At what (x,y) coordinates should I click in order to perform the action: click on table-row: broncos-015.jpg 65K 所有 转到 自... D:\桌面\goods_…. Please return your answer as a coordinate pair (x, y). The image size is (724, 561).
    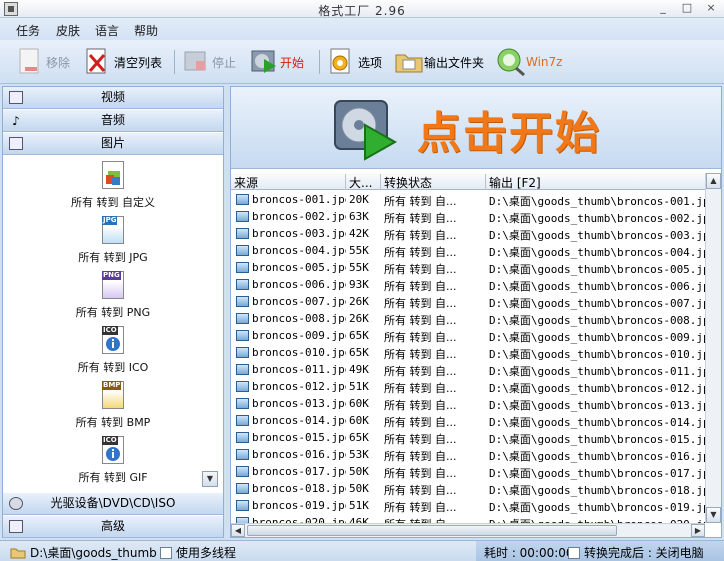
    Looking at the image, I should click on (468, 437).